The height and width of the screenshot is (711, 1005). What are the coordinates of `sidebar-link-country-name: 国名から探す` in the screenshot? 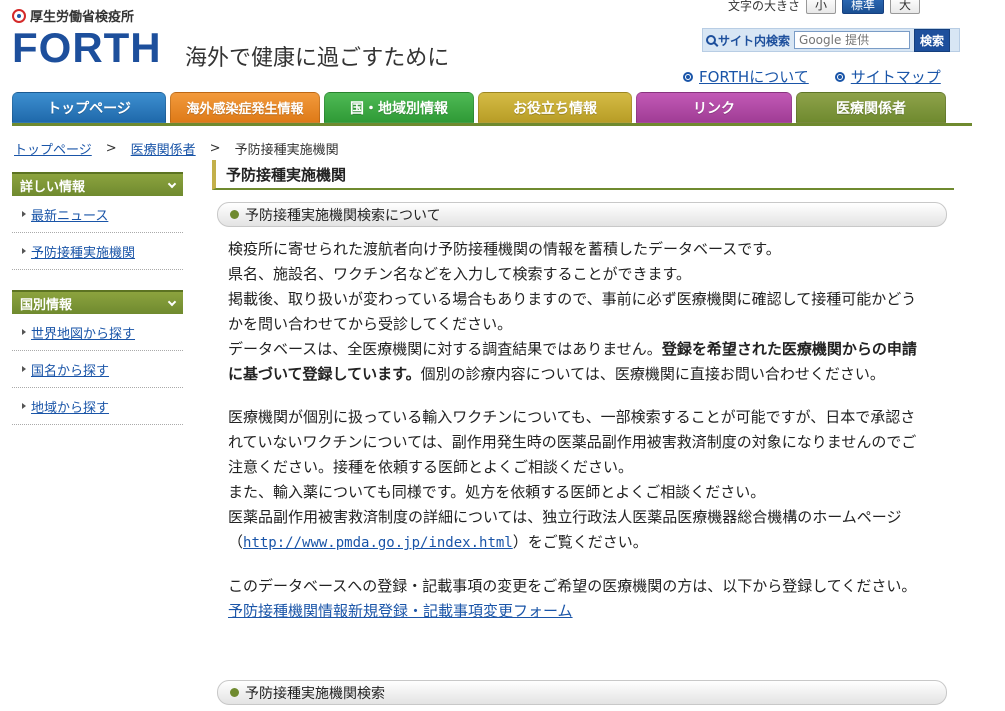 It's located at (70, 369).